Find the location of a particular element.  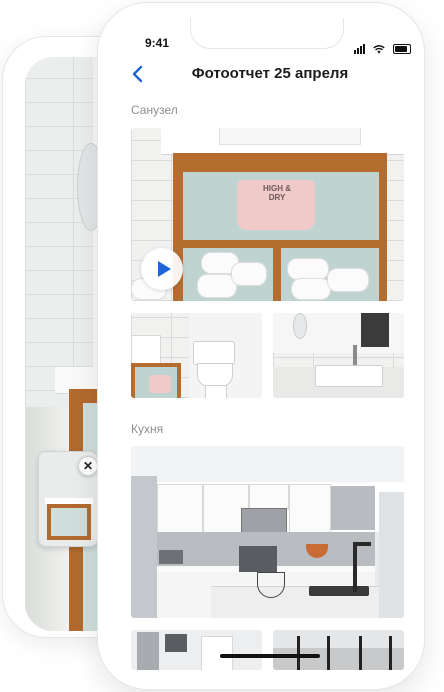

status-icons is located at coordinates (382, 45).